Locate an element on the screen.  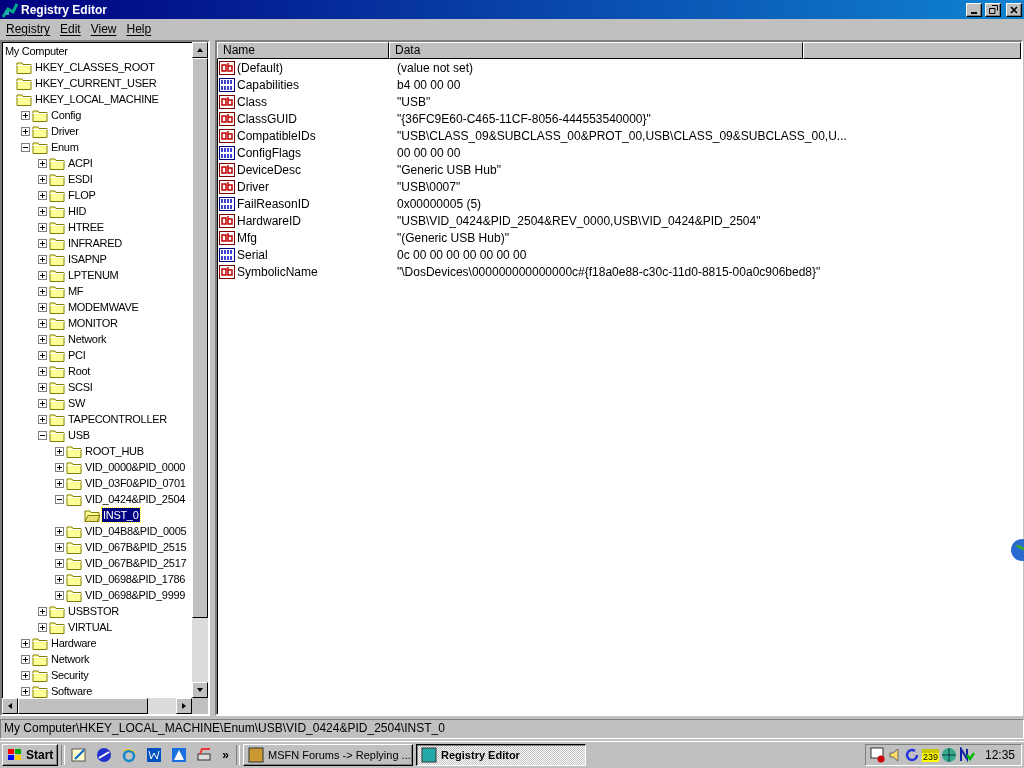
tree-item: USBSTOR is located at coordinates (93, 611).